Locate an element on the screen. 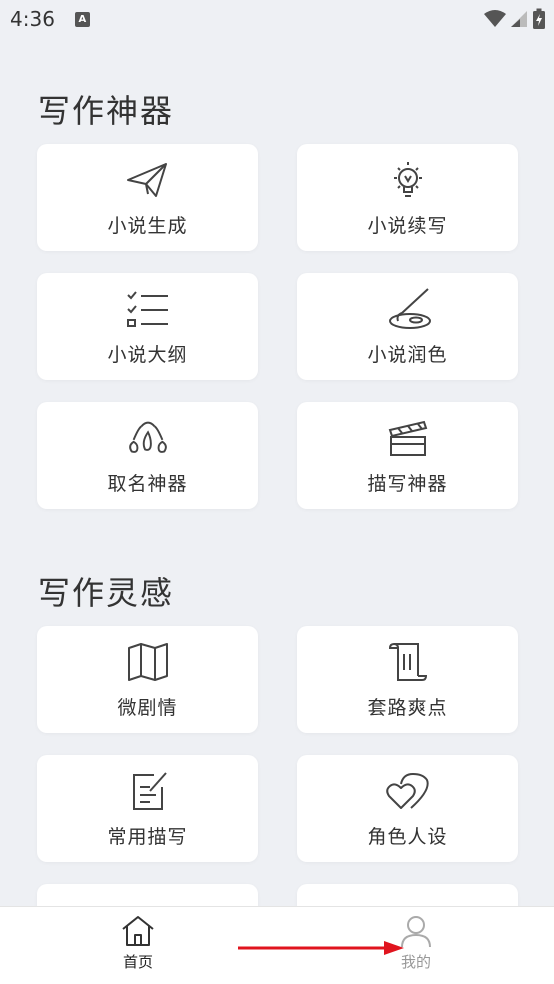  card-novel-outline: 小说大纲 is located at coordinates (147, 326).